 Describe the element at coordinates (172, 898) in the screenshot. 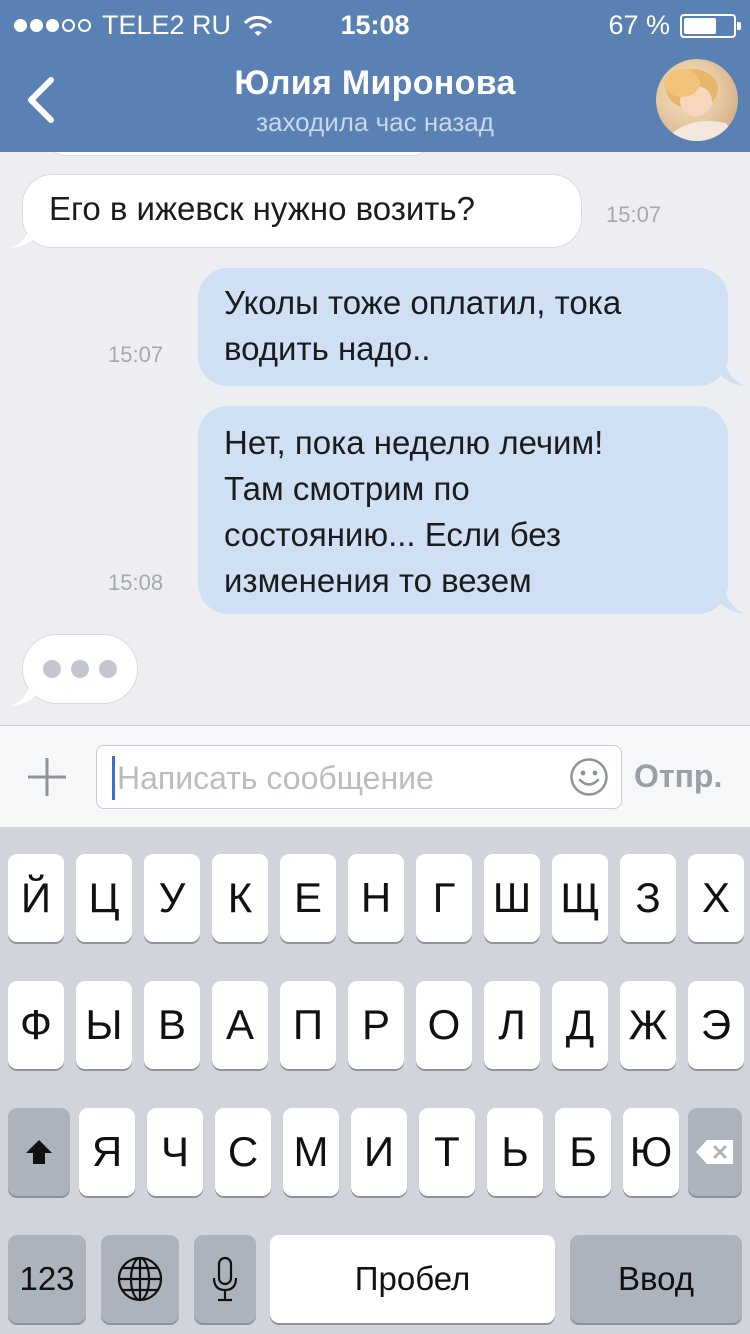

I see `letter-key: У` at that location.